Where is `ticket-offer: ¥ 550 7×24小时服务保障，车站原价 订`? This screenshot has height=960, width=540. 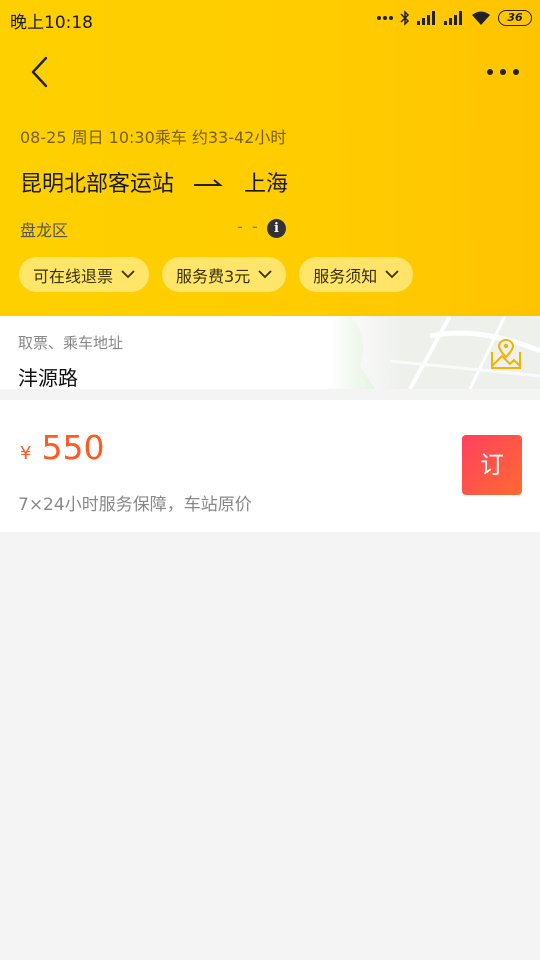 ticket-offer: ¥ 550 7×24小时服务保障，车站原价 订 is located at coordinates (270, 466).